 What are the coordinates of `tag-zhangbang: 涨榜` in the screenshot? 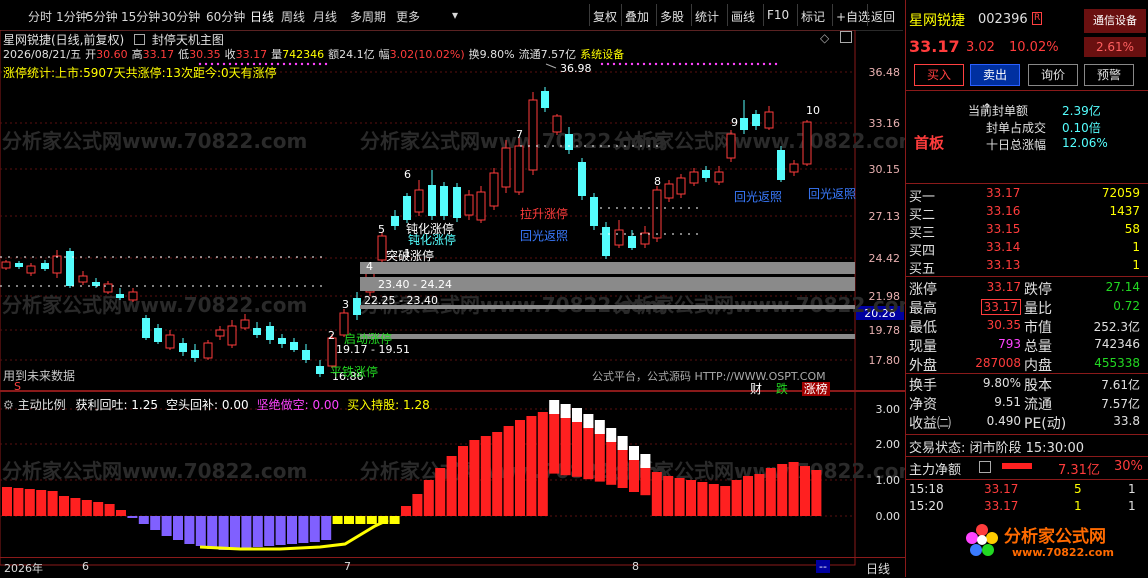 It's located at (815, 389).